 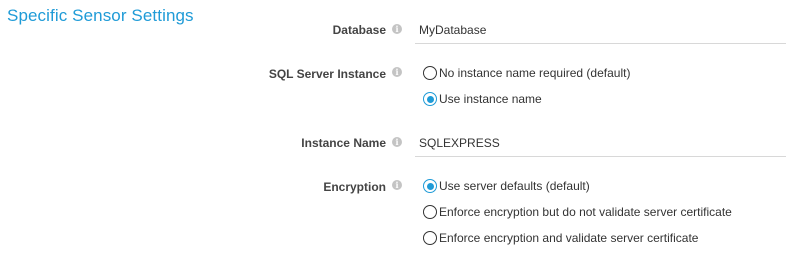 I want to click on radio-no-instance-name: No instance name required (default), so click(x=526, y=73).